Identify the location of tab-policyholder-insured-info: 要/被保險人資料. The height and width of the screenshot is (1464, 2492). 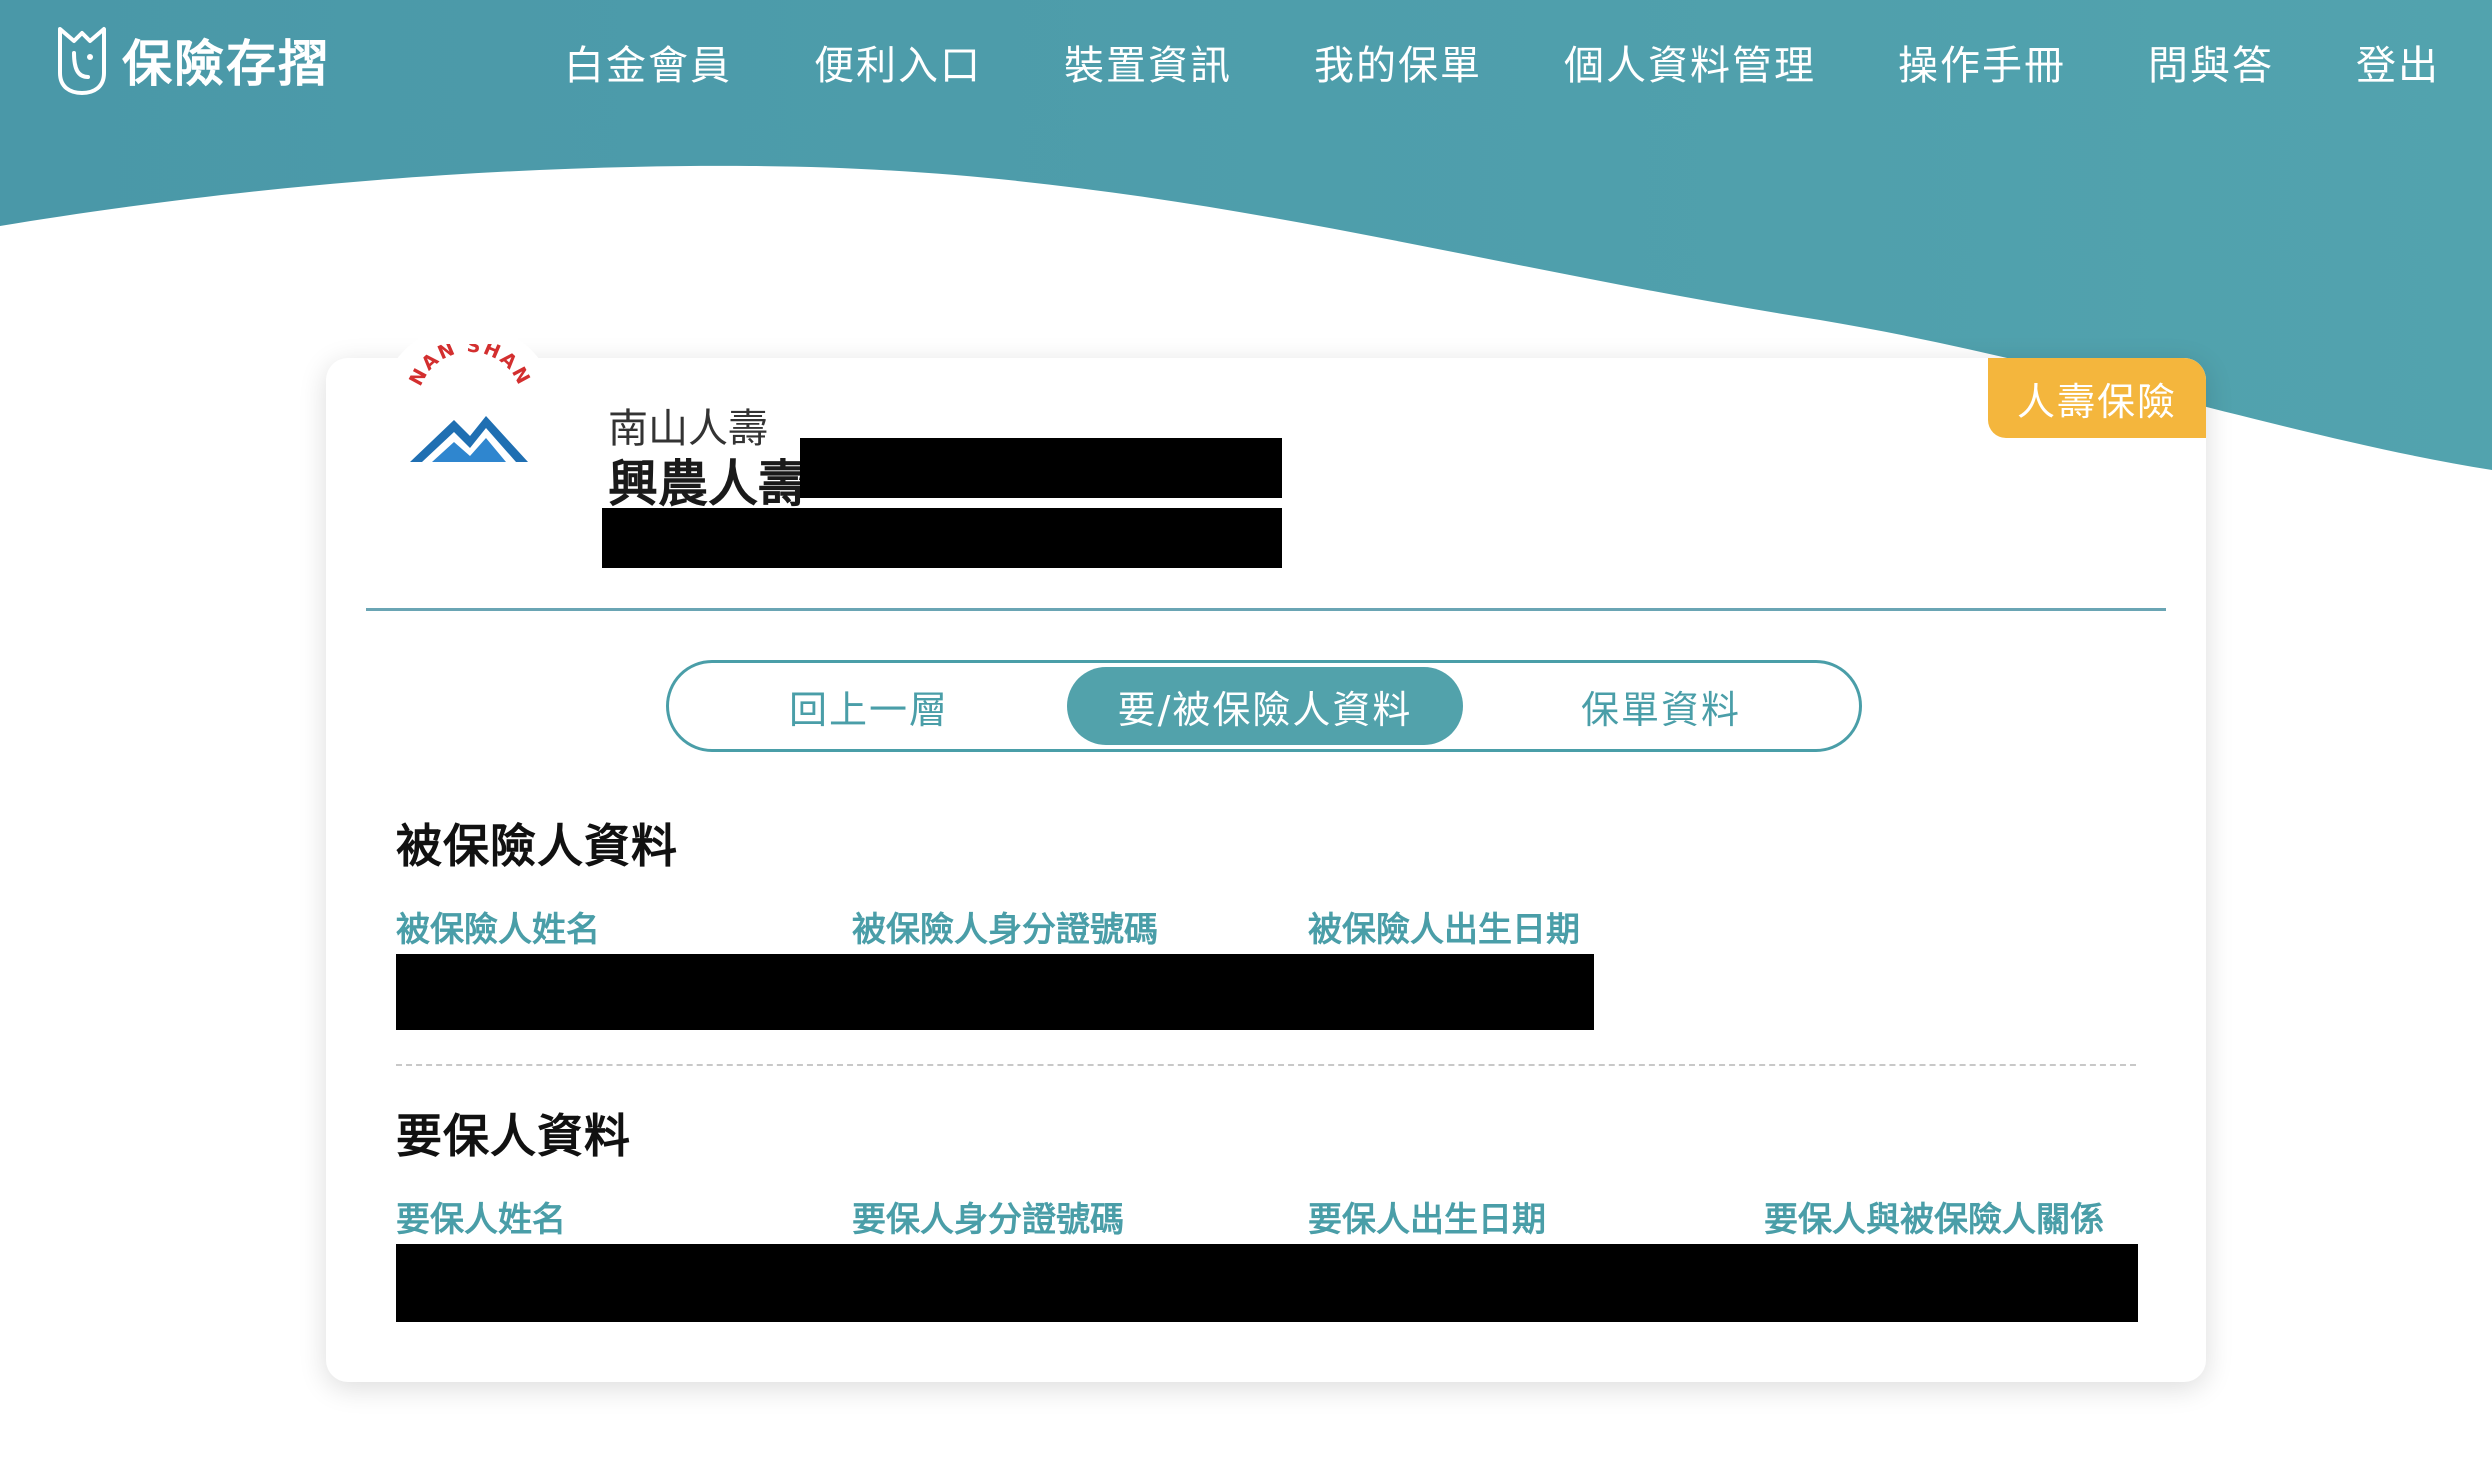
(1265, 706).